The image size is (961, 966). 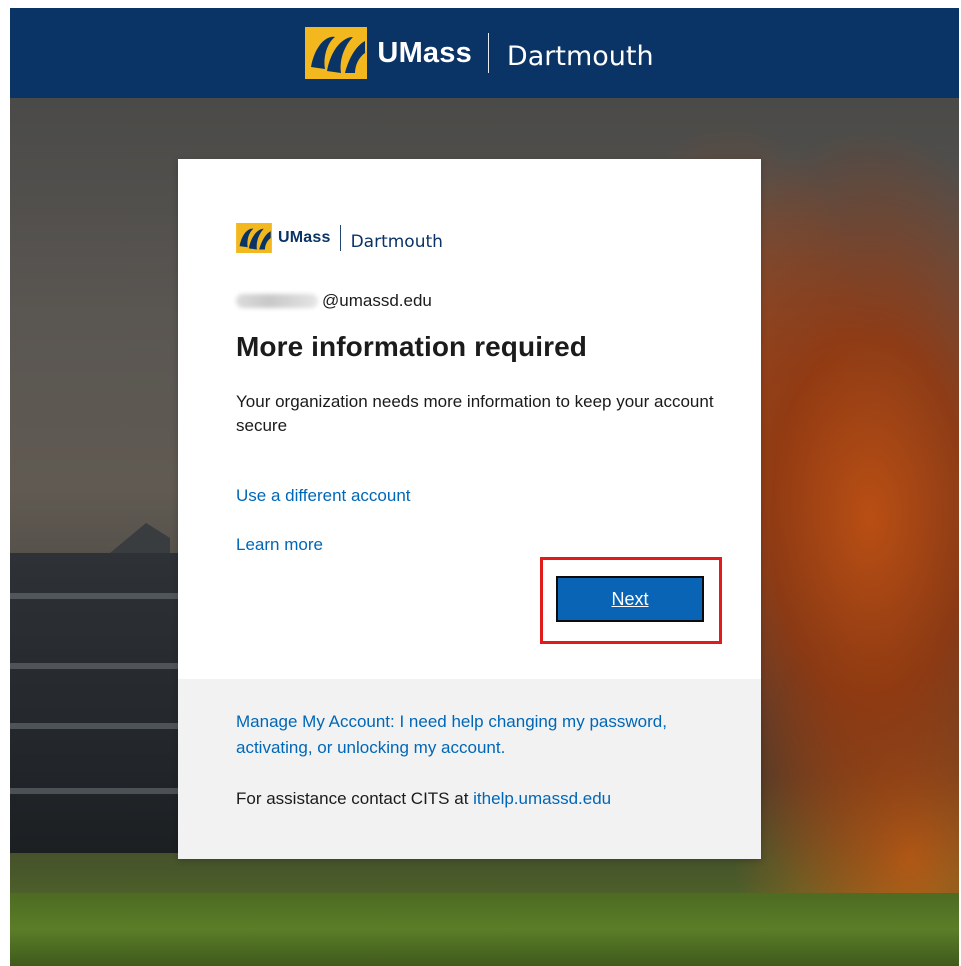 What do you see at coordinates (277, 301) in the screenshot?
I see `redacted-username` at bounding box center [277, 301].